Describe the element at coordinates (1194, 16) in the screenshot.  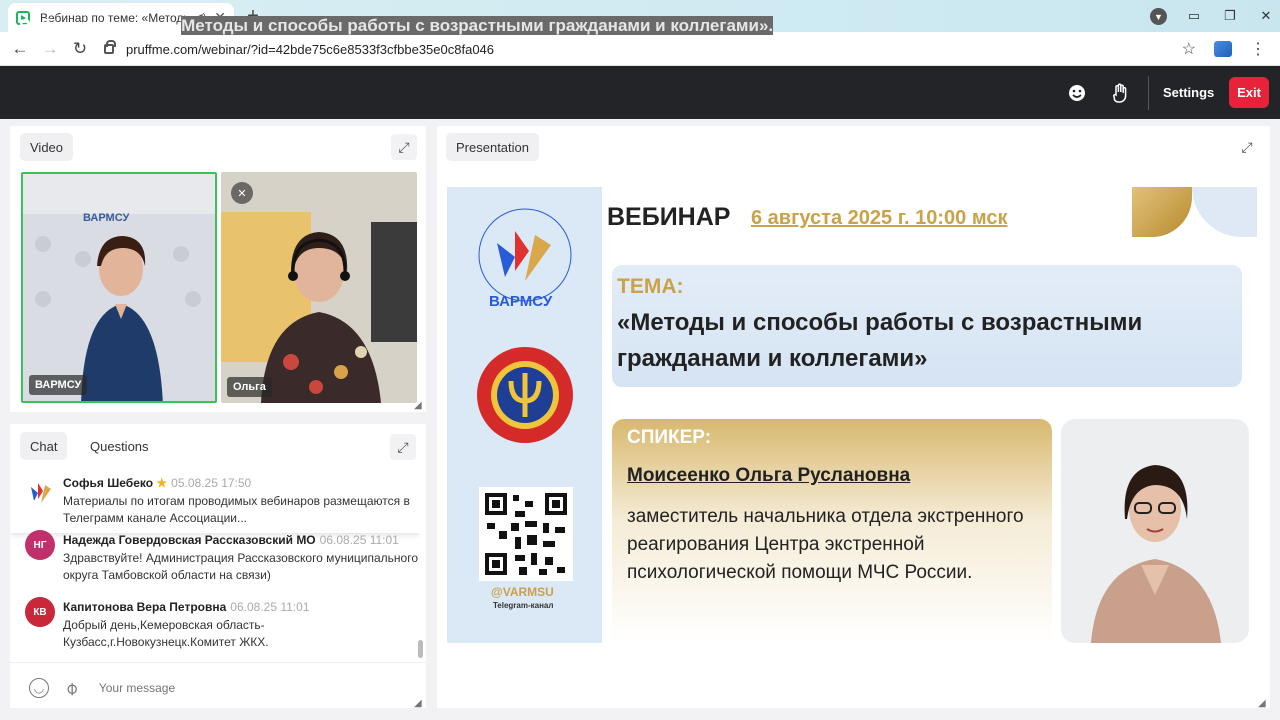
I see `minimize-icon: ▭` at that location.